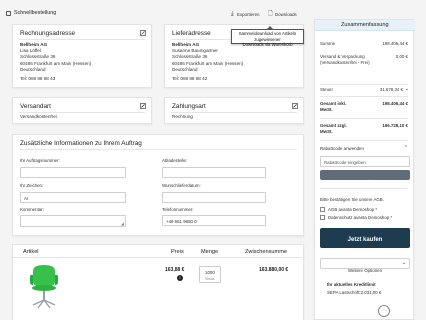 The height and width of the screenshot is (320, 426). Describe the element at coordinates (401, 56) in the screenshot. I see `shipping-cost-value: 0,00 €` at that location.